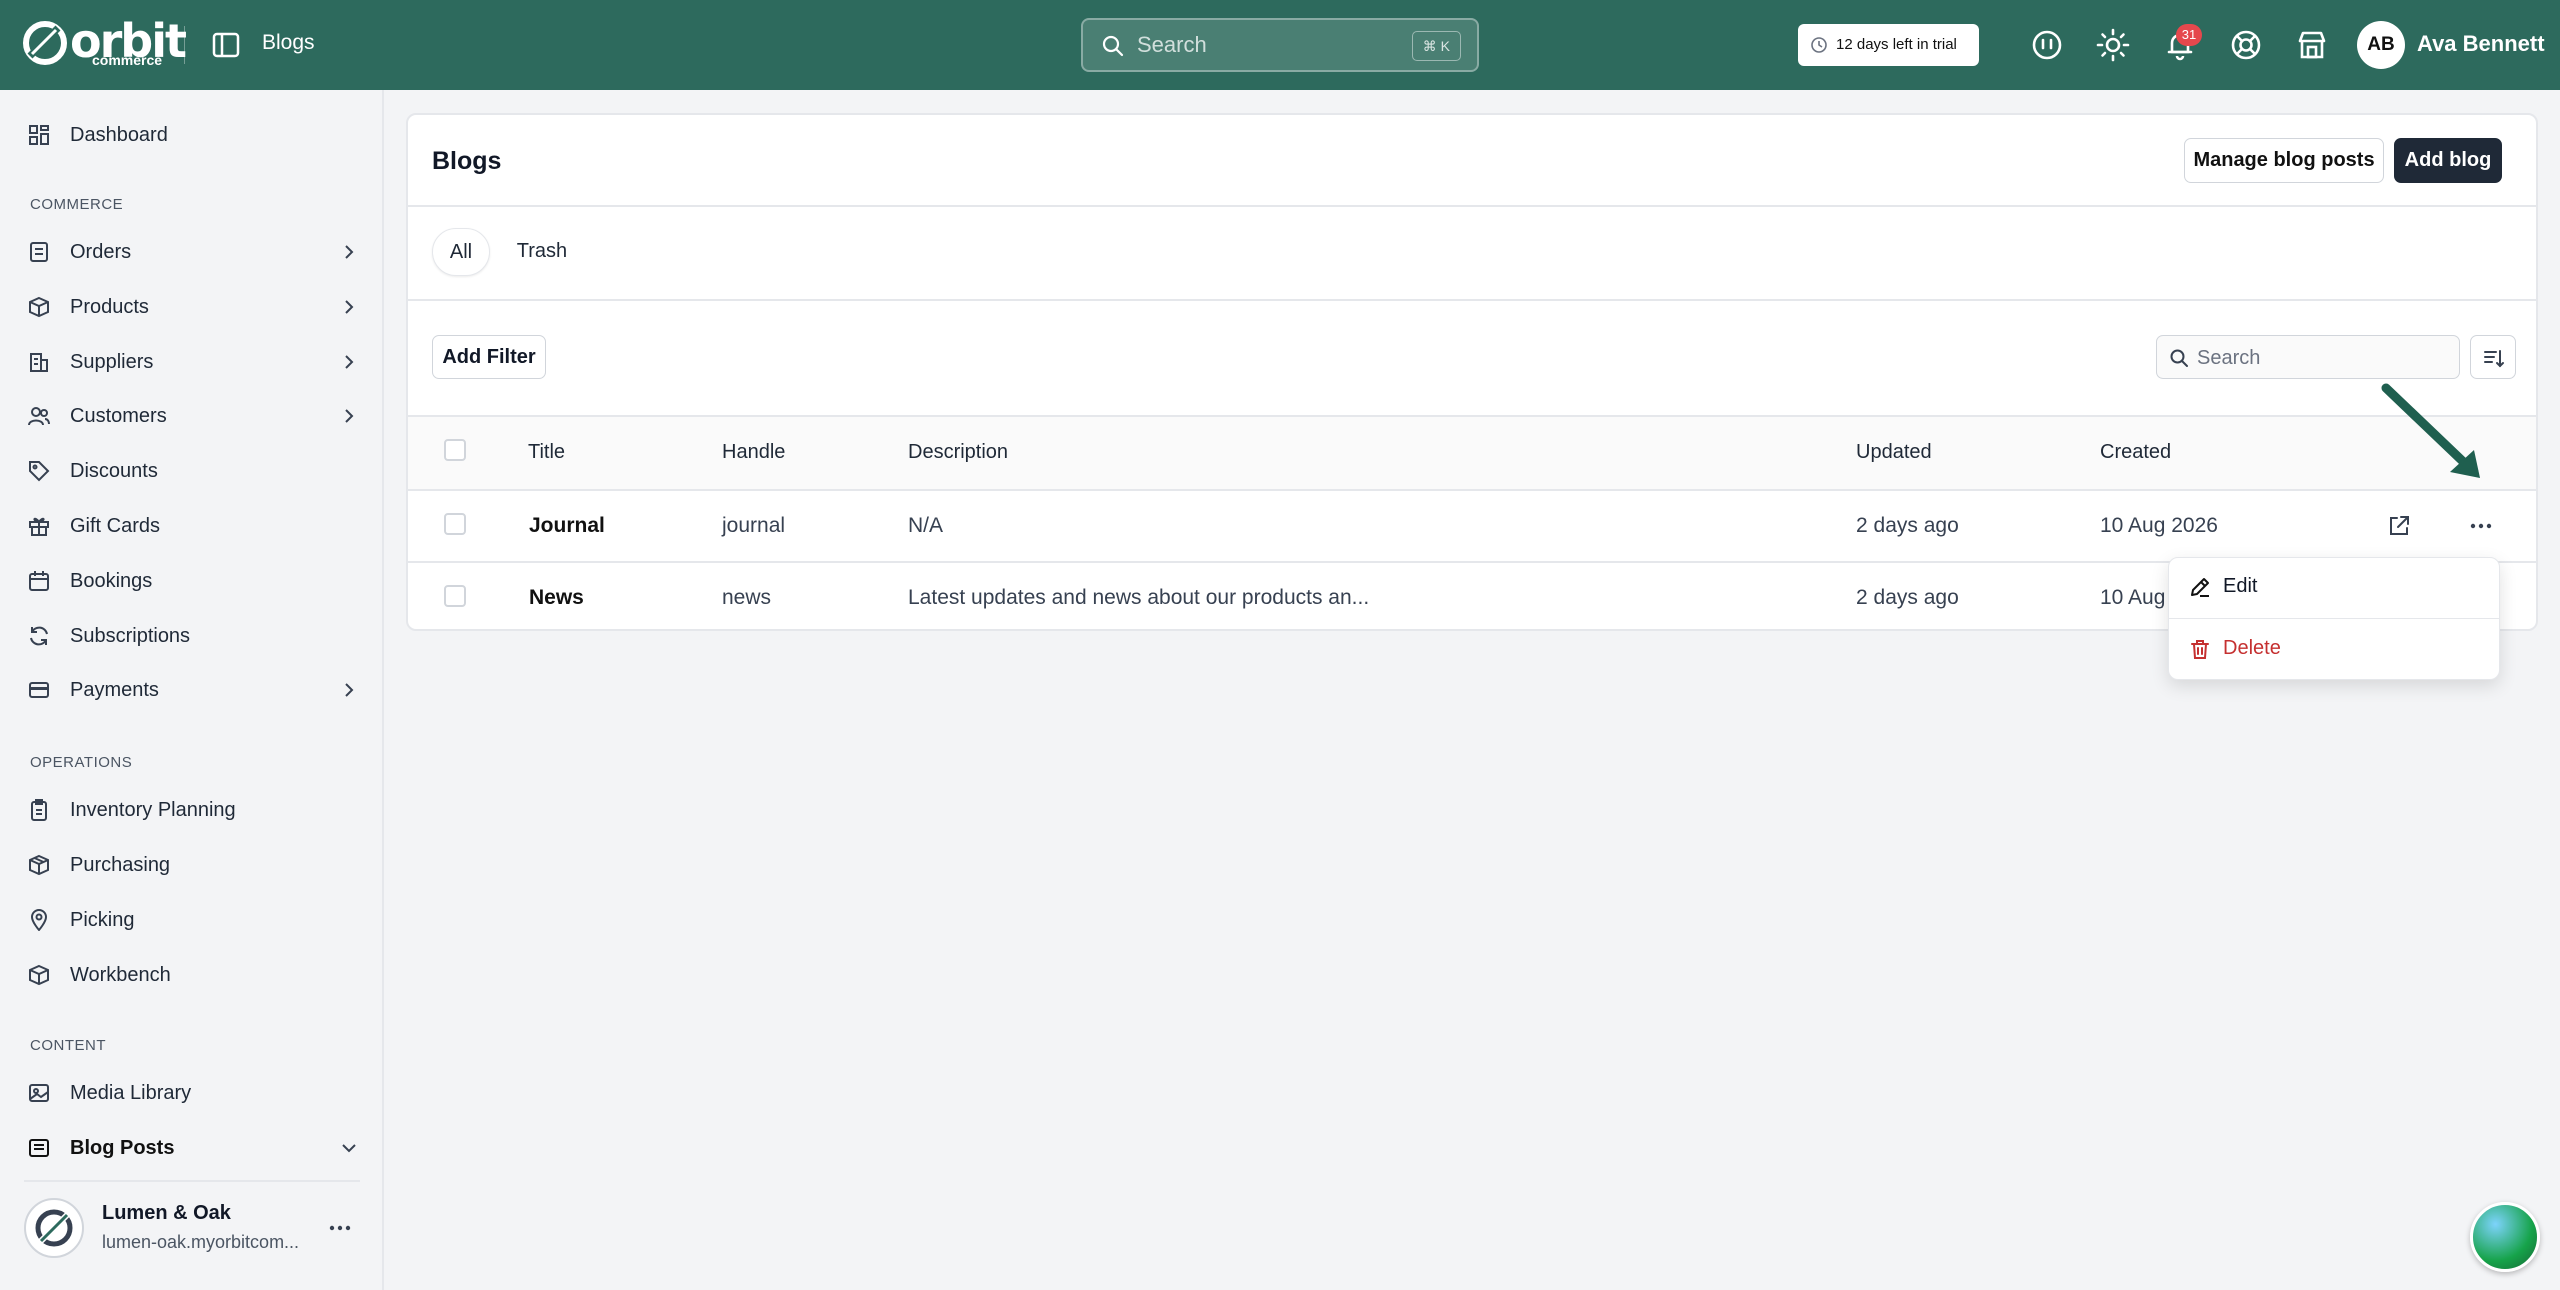  I want to click on clock-icon, so click(1819, 45).